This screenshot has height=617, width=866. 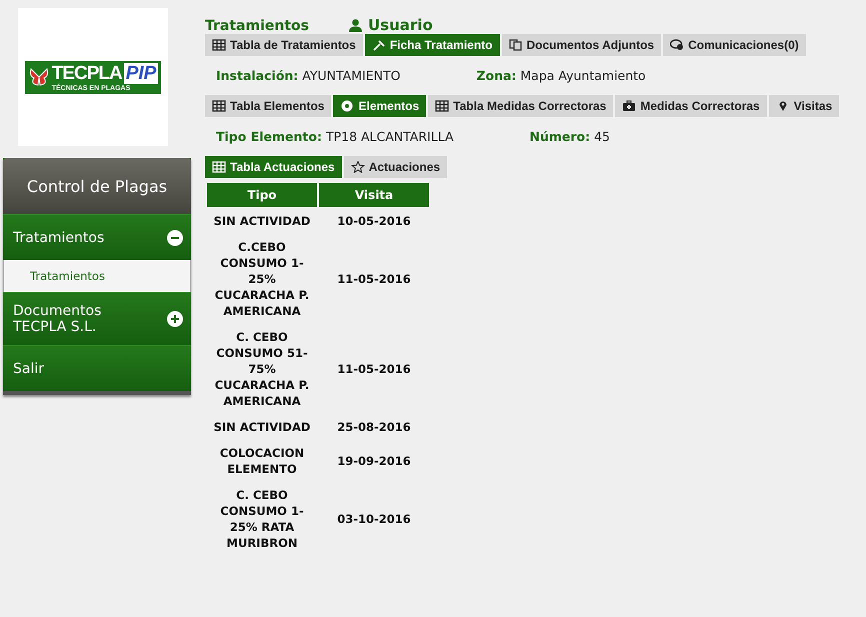 What do you see at coordinates (262, 369) in the screenshot?
I see `table-cell-text: C. CEBO CONSUMO 51-75% CUCARACHA P. AMERICANA` at bounding box center [262, 369].